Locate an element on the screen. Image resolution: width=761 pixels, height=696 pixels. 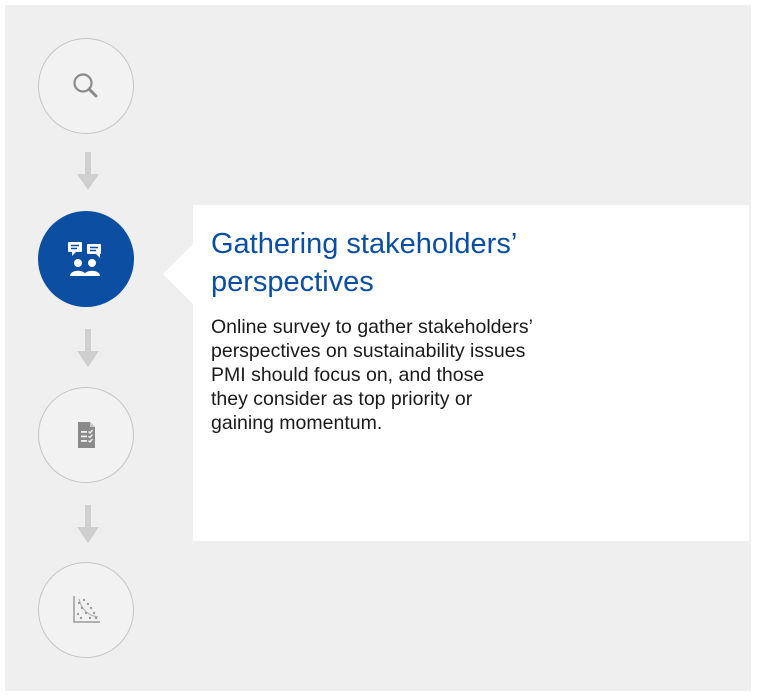
callout-description-line: Online survey to gather stakeholders’ is located at coordinates (372, 327).